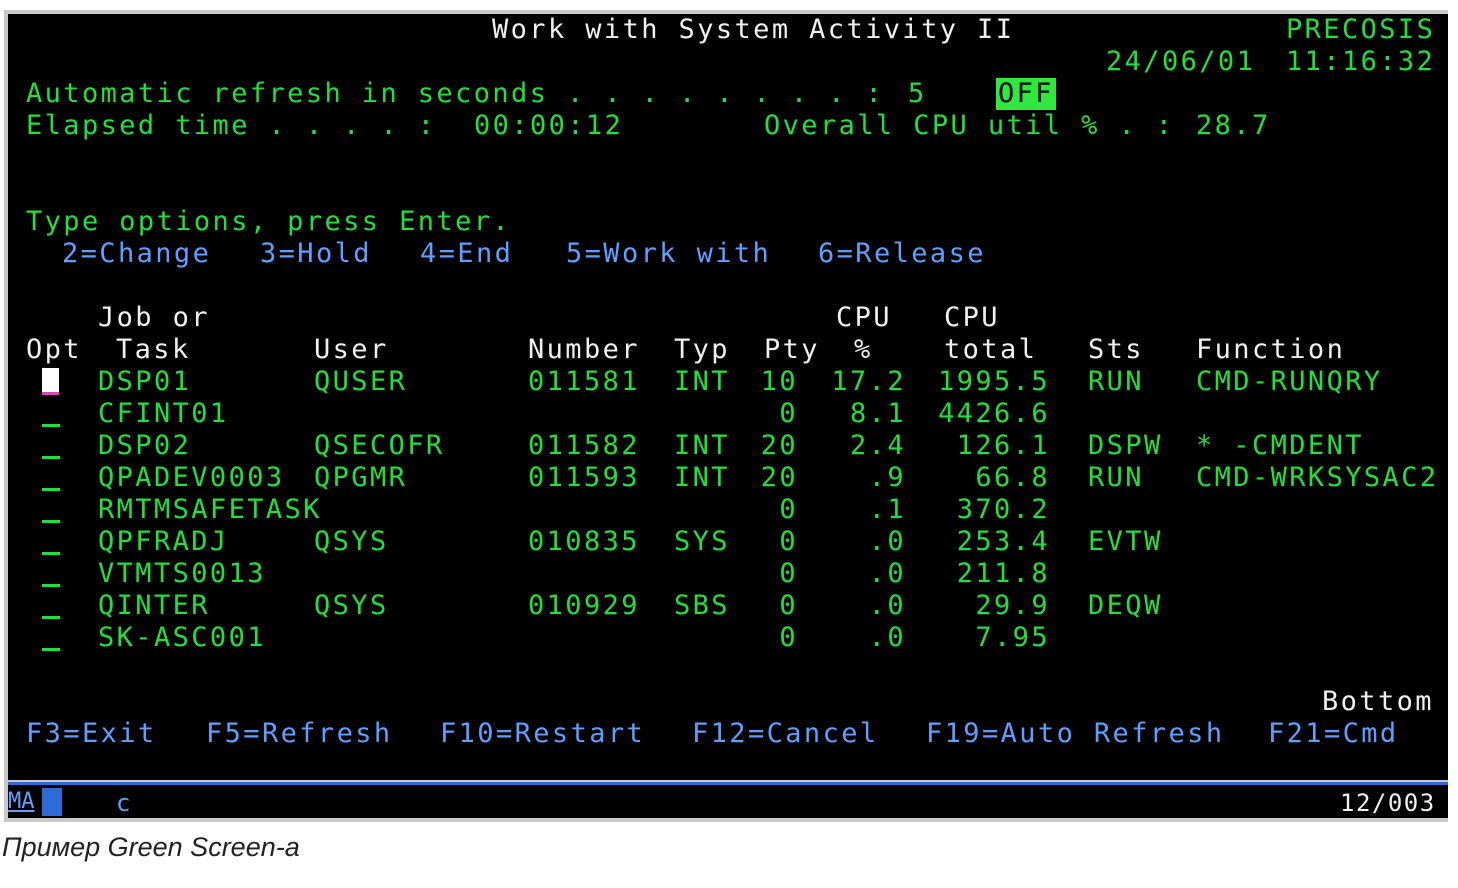 The image size is (1458, 888). Describe the element at coordinates (878, 413) in the screenshot. I see `cell-cpu-pct: 8.1` at that location.